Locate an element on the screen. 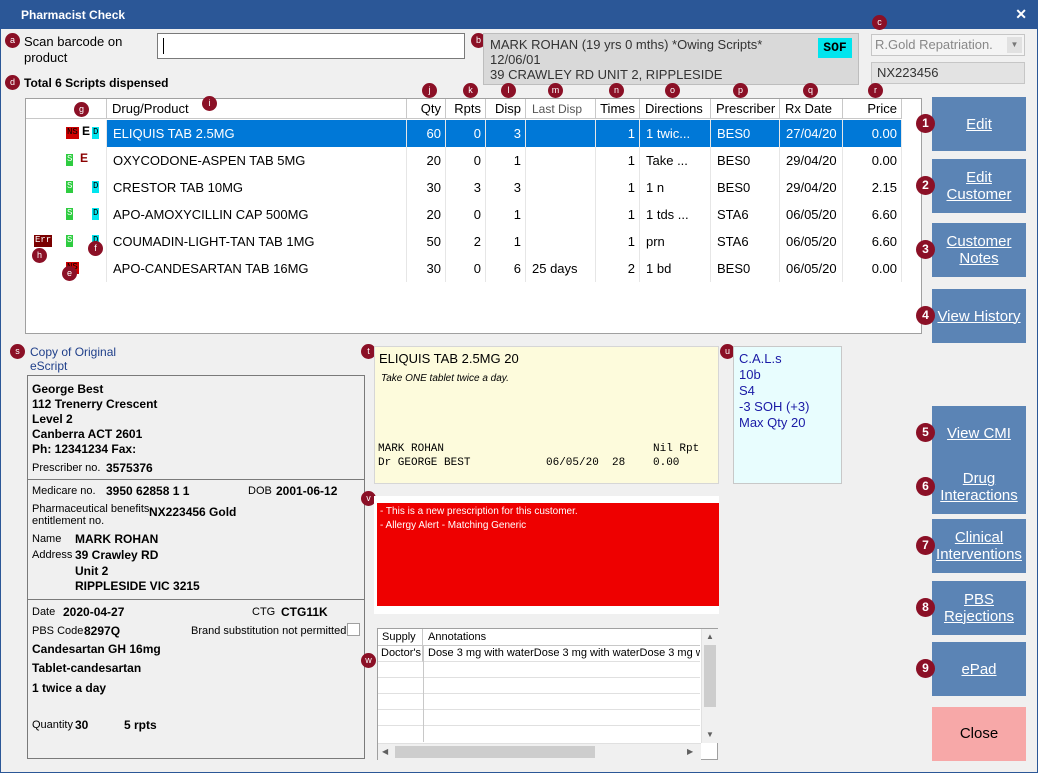 This screenshot has width=1038, height=773. scroll-left-icon: ◀ is located at coordinates (385, 751).